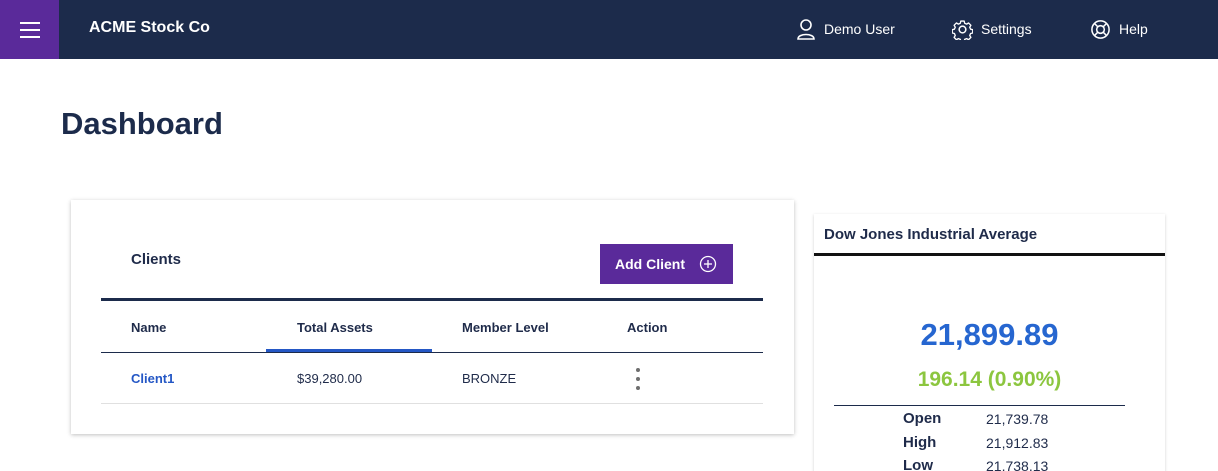 The width and height of the screenshot is (1218, 471). What do you see at coordinates (1017, 443) in the screenshot?
I see `stat-value-high: 21,912.83` at bounding box center [1017, 443].